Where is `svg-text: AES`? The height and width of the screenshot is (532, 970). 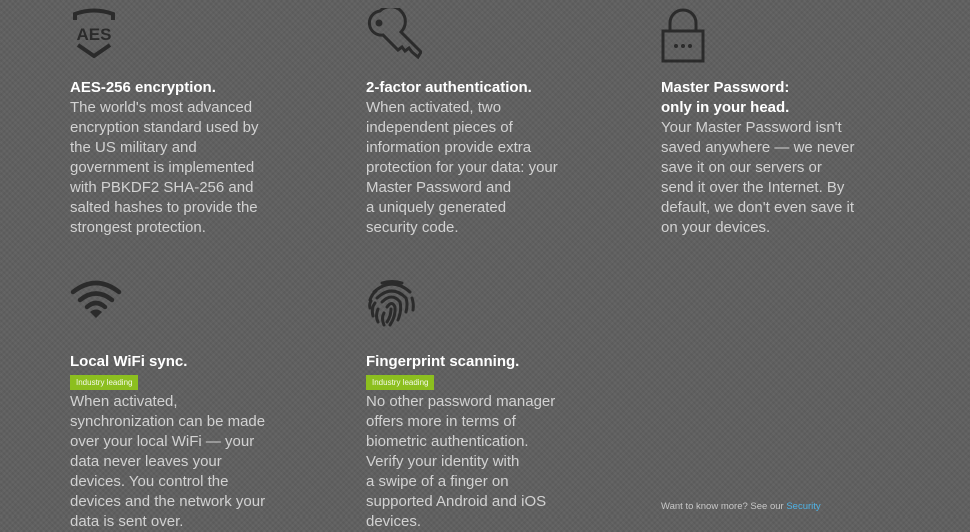
svg-text: AES is located at coordinates (94, 34).